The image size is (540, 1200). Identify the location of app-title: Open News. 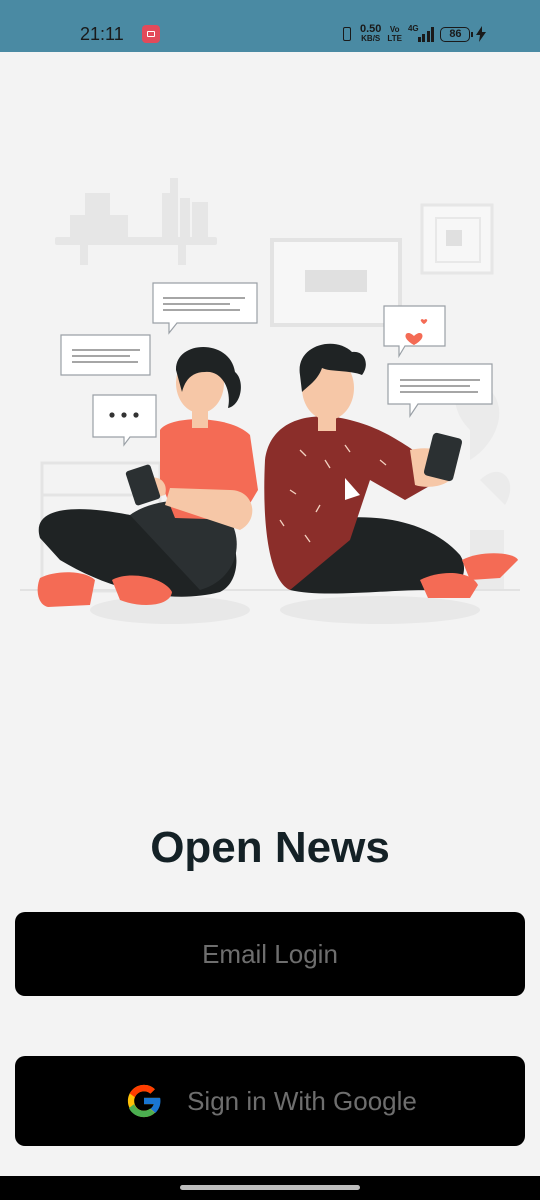
(270, 847).